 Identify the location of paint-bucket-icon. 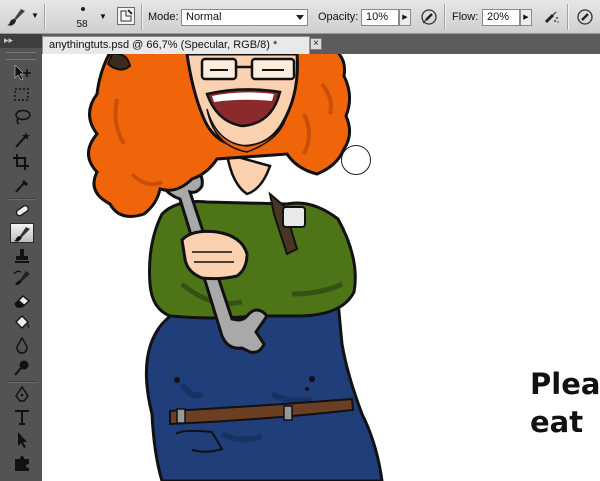
(22, 322).